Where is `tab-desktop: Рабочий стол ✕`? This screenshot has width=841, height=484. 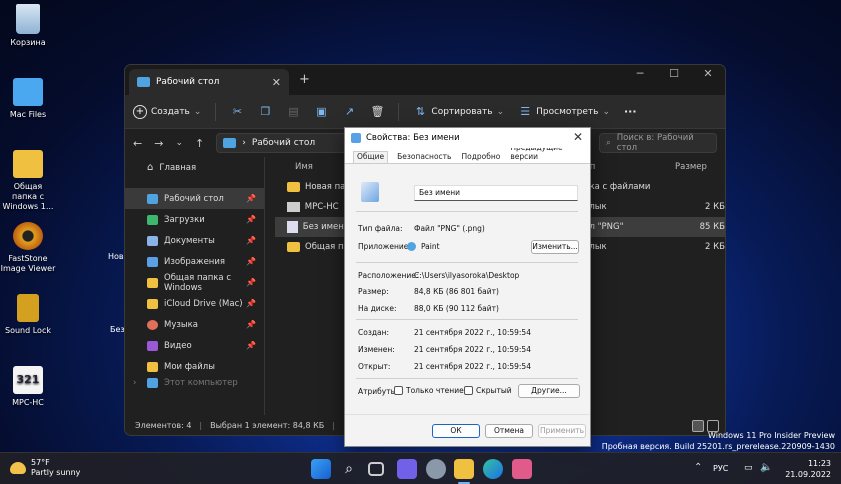
tab-desktop: Рабочий стол ✕ is located at coordinates (209, 82).